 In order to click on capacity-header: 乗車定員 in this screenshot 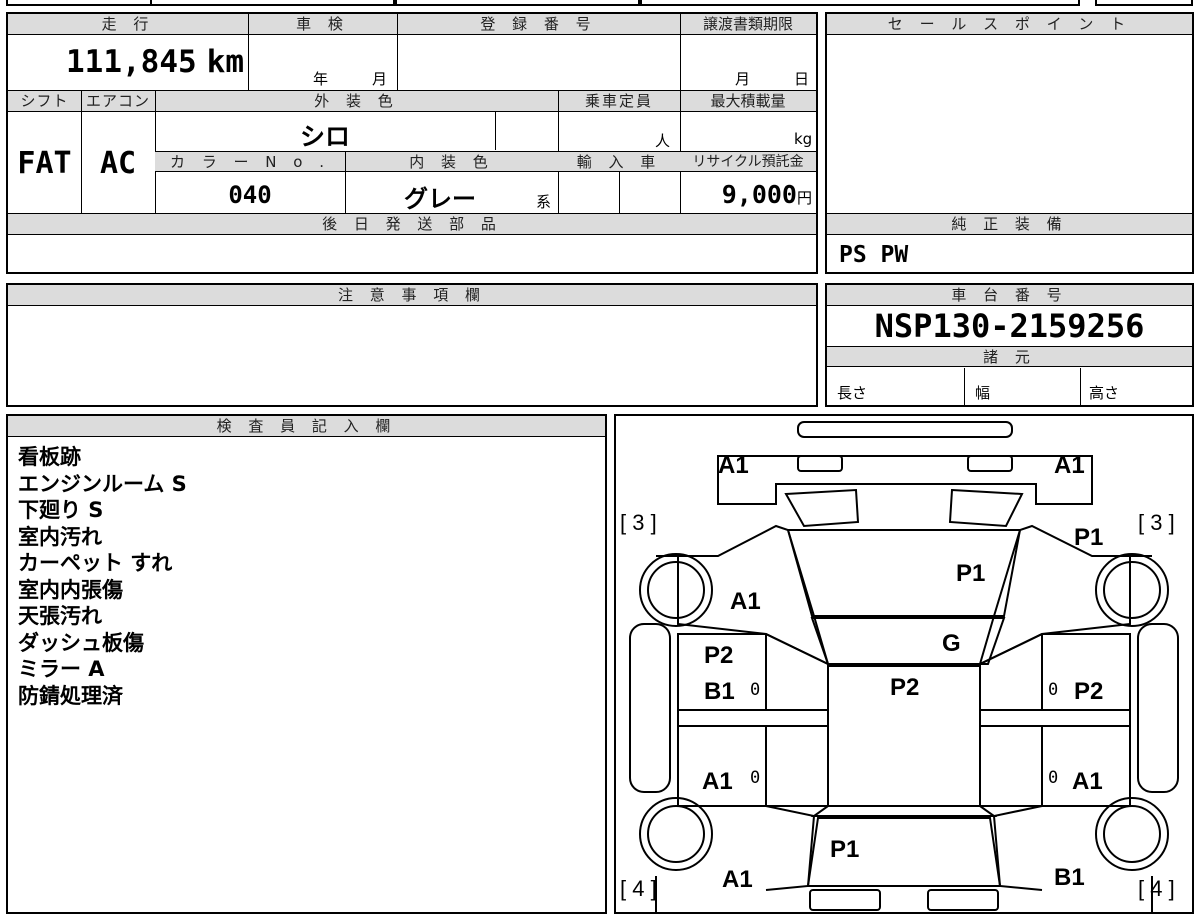, I will do `click(619, 101)`.